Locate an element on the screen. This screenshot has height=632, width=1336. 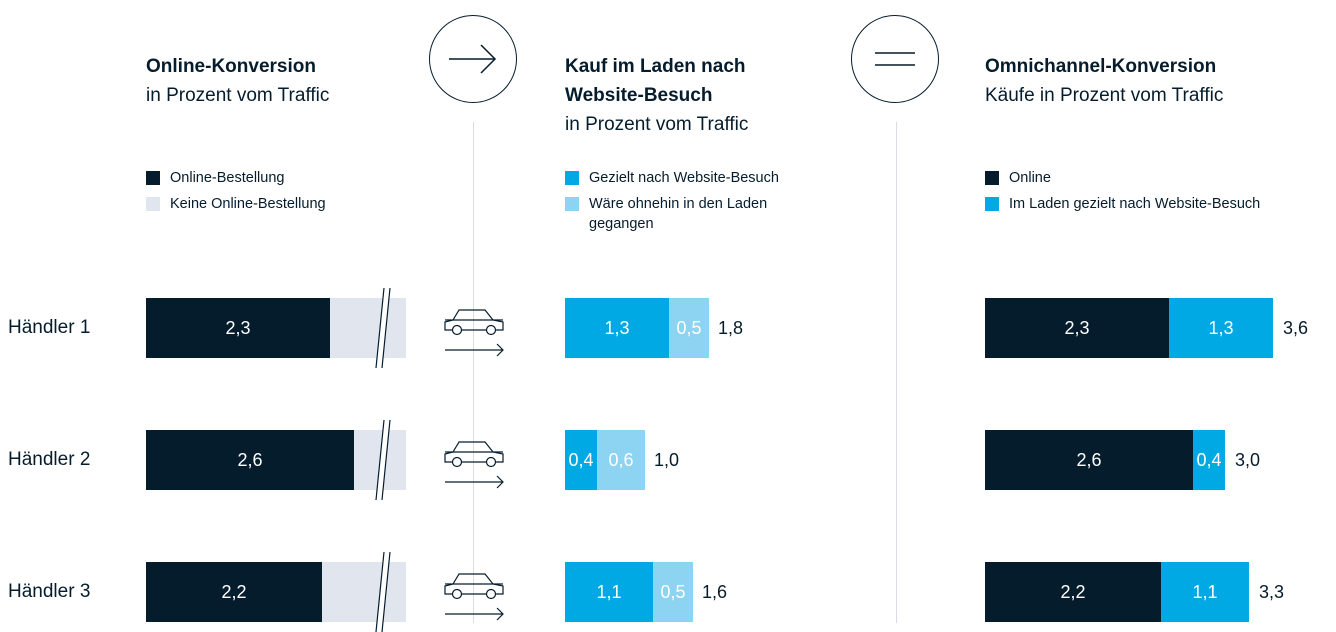
online-panel-title: Online-Konversion in Prozent vom Traffic is located at coordinates (237, 81).